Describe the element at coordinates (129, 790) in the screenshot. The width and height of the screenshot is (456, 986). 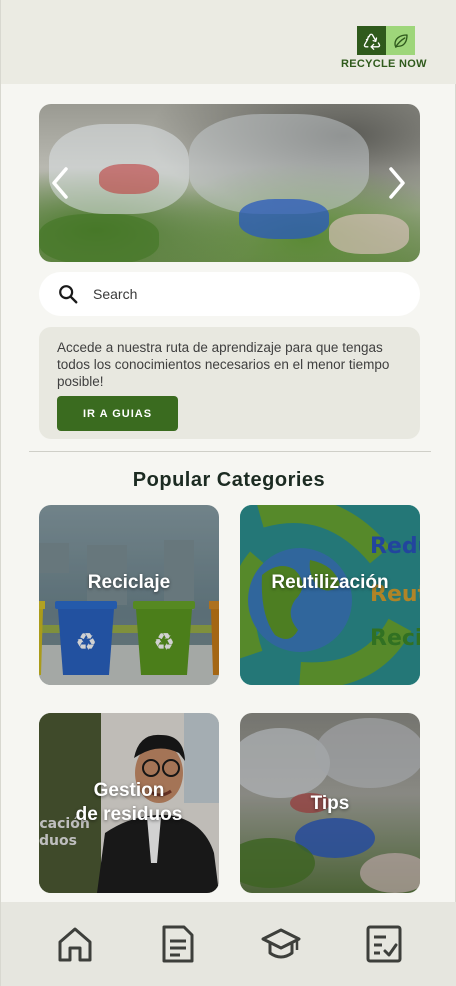
I see `category-label-line-1: Gestion` at that location.